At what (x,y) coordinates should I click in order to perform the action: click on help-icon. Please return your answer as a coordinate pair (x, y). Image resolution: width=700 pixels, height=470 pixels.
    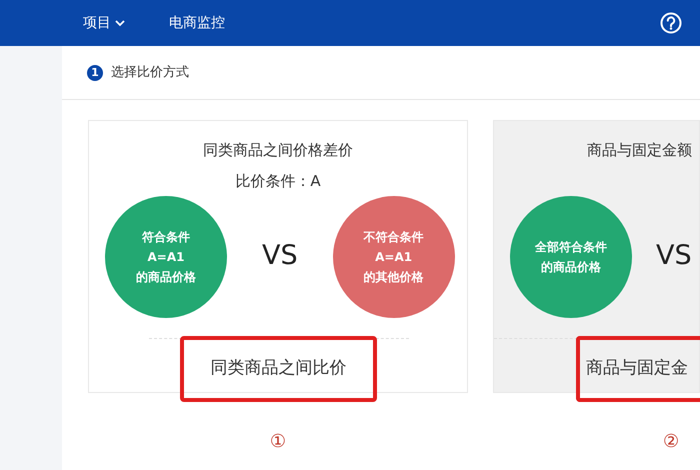
    Looking at the image, I should click on (671, 23).